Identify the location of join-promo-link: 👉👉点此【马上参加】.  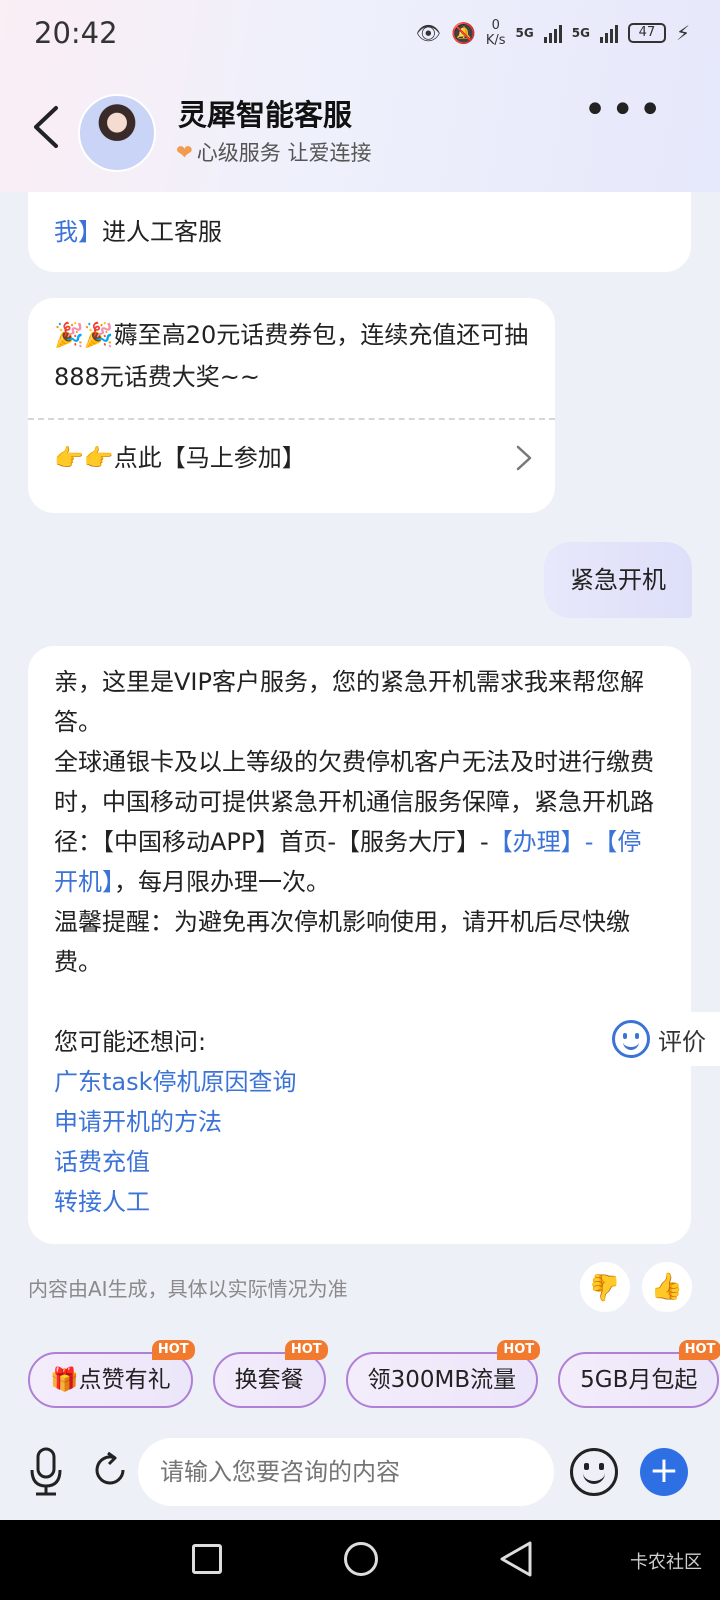
(180, 458).